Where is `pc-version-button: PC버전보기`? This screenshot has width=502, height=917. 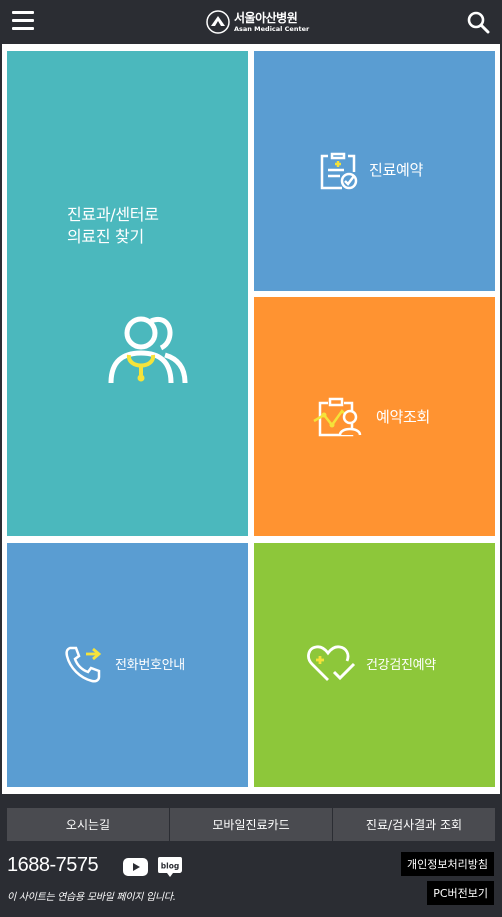 pc-version-button: PC버전보기 is located at coordinates (460, 893).